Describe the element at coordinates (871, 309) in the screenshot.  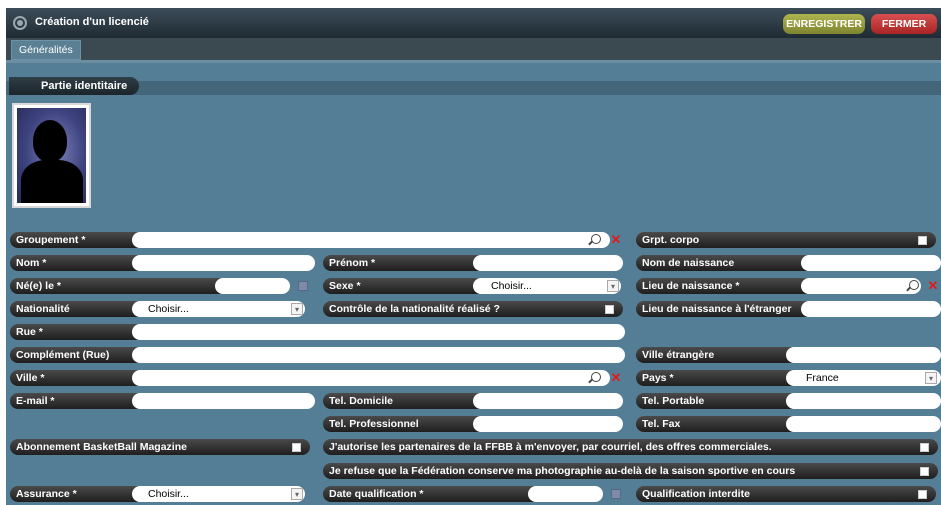
I see `lieu-etranger-input` at that location.